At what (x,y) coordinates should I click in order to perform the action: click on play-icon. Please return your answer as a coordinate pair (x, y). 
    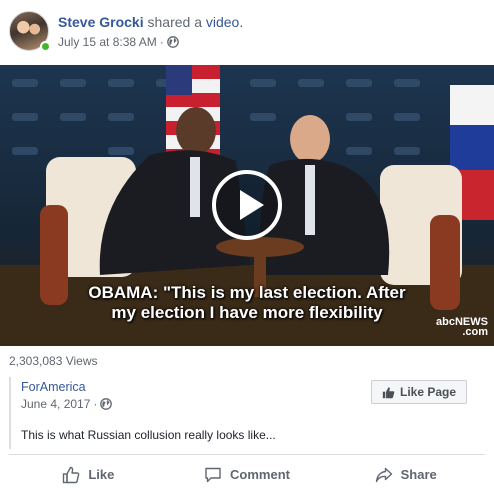
    Looking at the image, I should click on (252, 205).